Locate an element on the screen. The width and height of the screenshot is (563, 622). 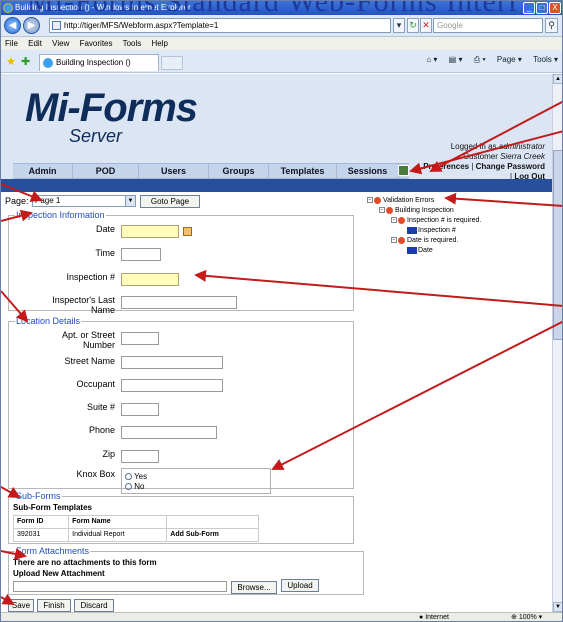
nav-sessions: Sessions is located at coordinates (368, 171).